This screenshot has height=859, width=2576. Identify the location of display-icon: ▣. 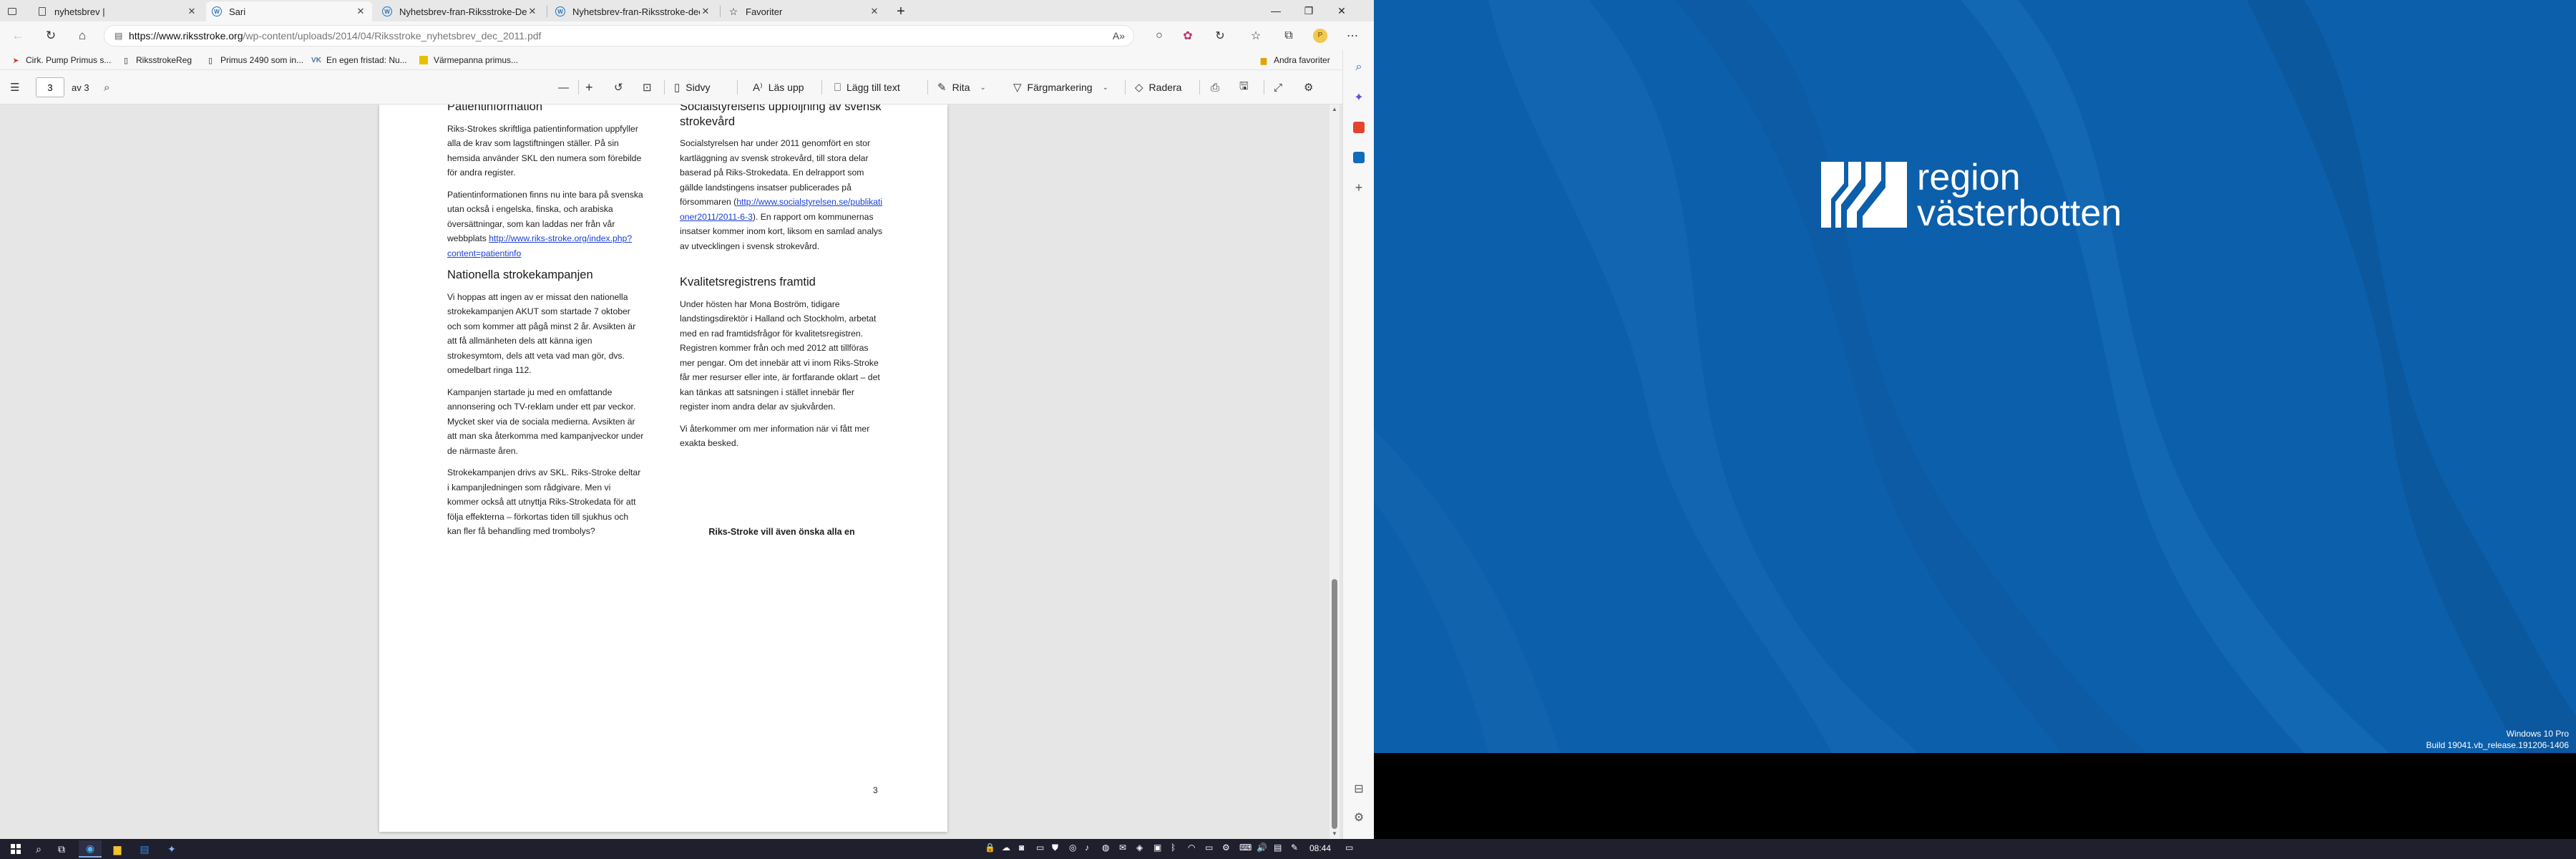
(1157, 848).